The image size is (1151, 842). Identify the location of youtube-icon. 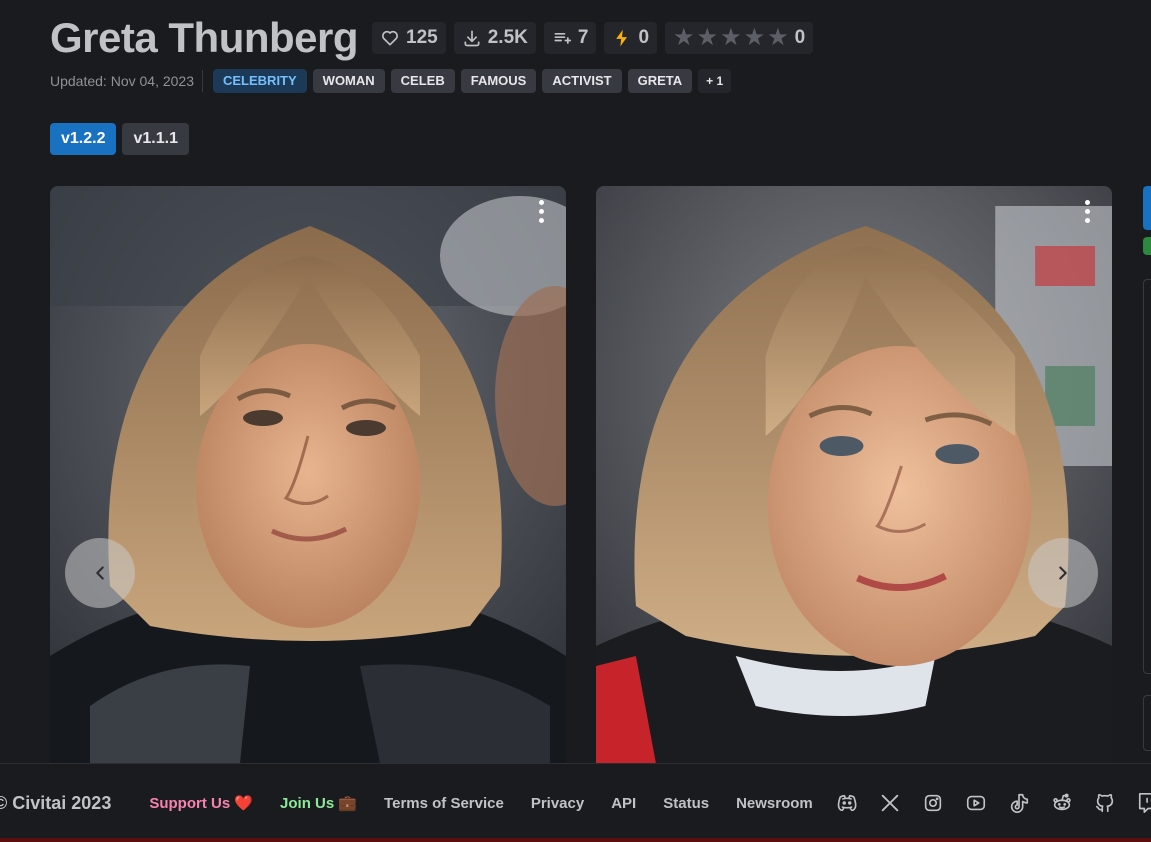
(976, 803).